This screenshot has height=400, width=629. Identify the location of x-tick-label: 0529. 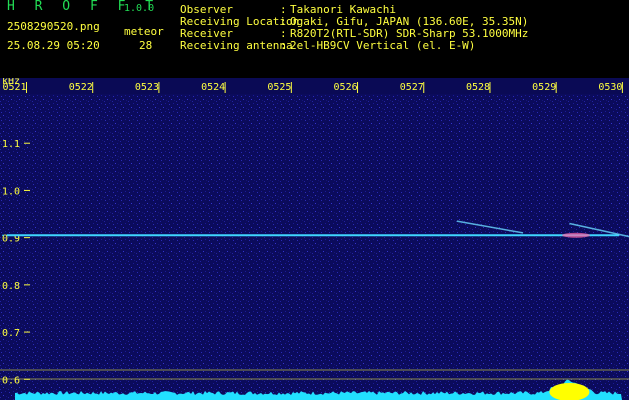
(544, 87).